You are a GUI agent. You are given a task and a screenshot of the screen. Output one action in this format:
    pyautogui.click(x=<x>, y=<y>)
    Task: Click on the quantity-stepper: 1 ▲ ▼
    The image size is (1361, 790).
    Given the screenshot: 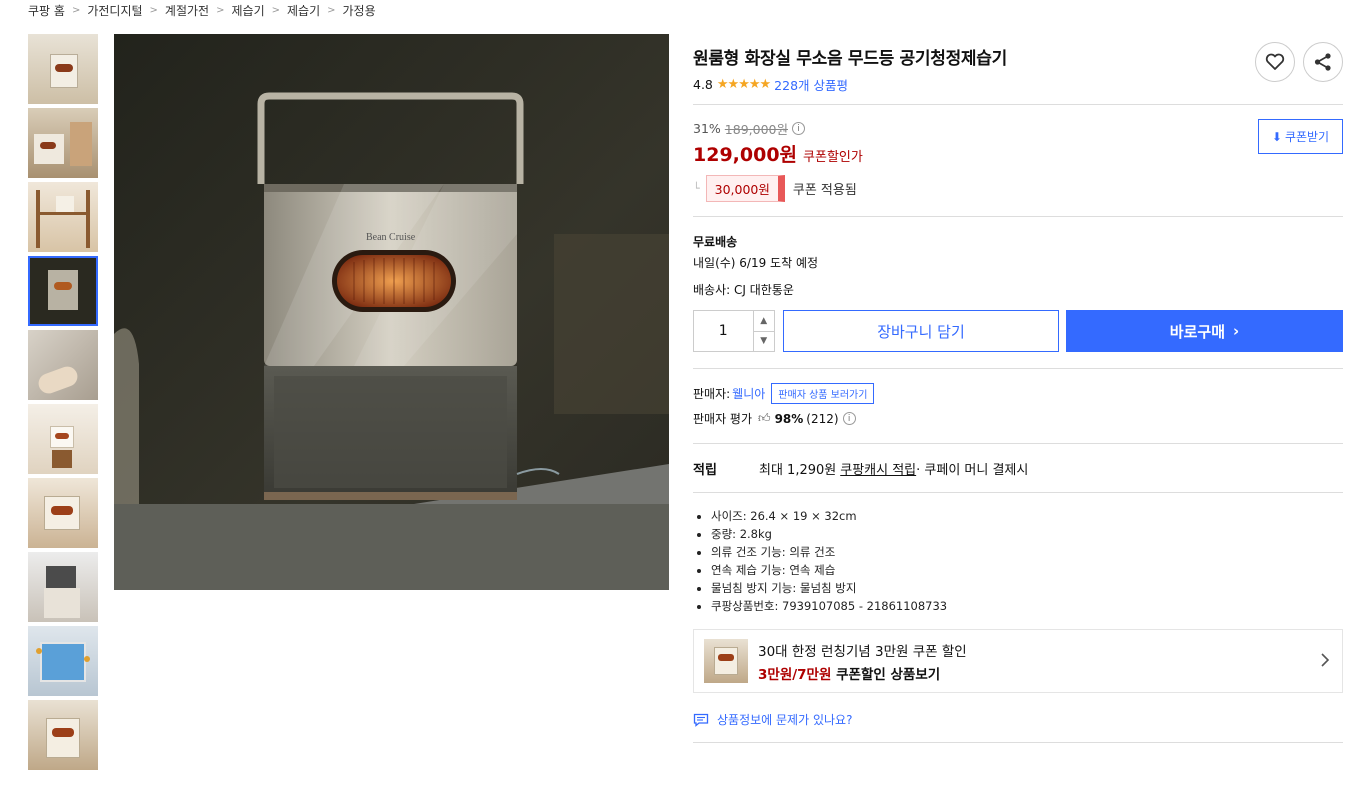 What is the action you would take?
    pyautogui.click(x=734, y=331)
    